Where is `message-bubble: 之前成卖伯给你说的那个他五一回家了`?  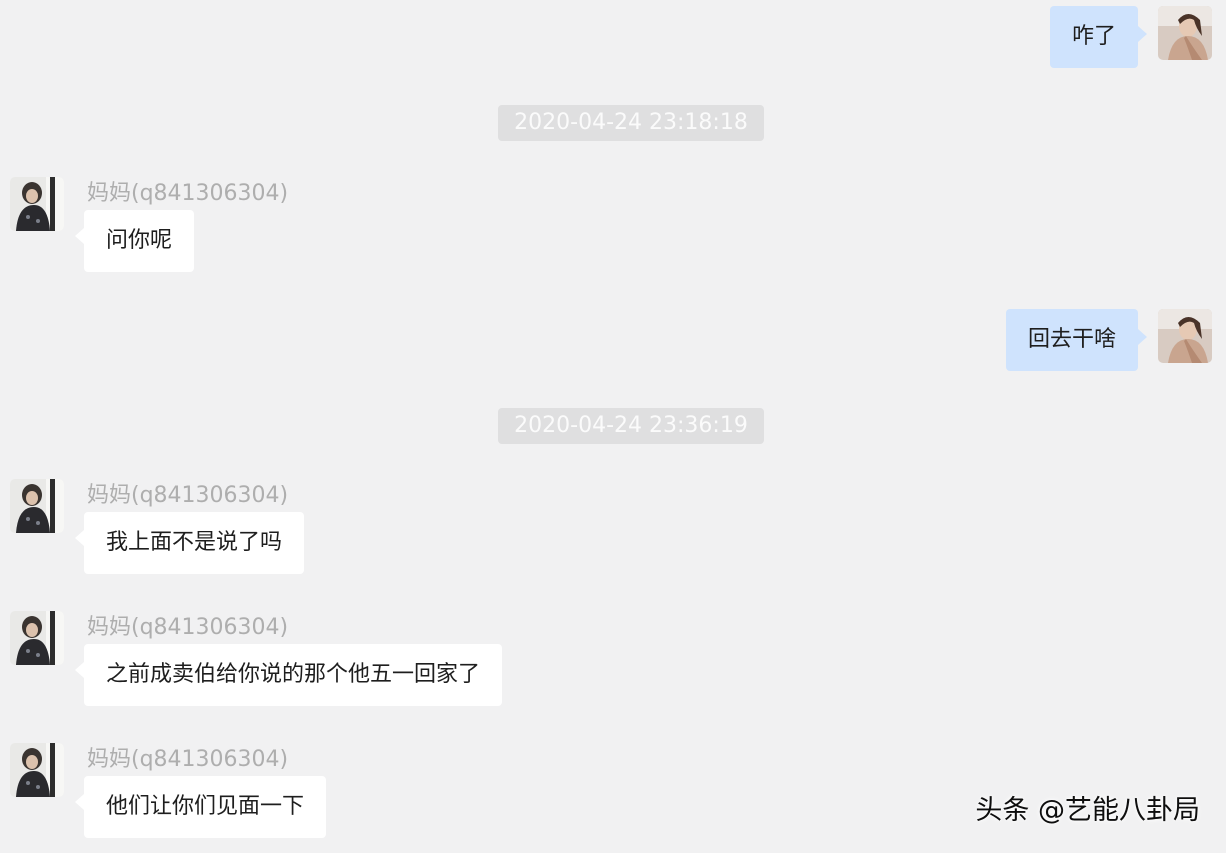 message-bubble: 之前成卖伯给你说的那个他五一回家了 is located at coordinates (288, 675).